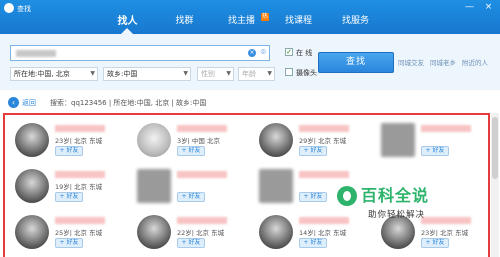 Image resolution: width=500 pixels, height=257 pixels. Describe the element at coordinates (36, 53) in the screenshot. I see `search-input-value-blurred` at that location.